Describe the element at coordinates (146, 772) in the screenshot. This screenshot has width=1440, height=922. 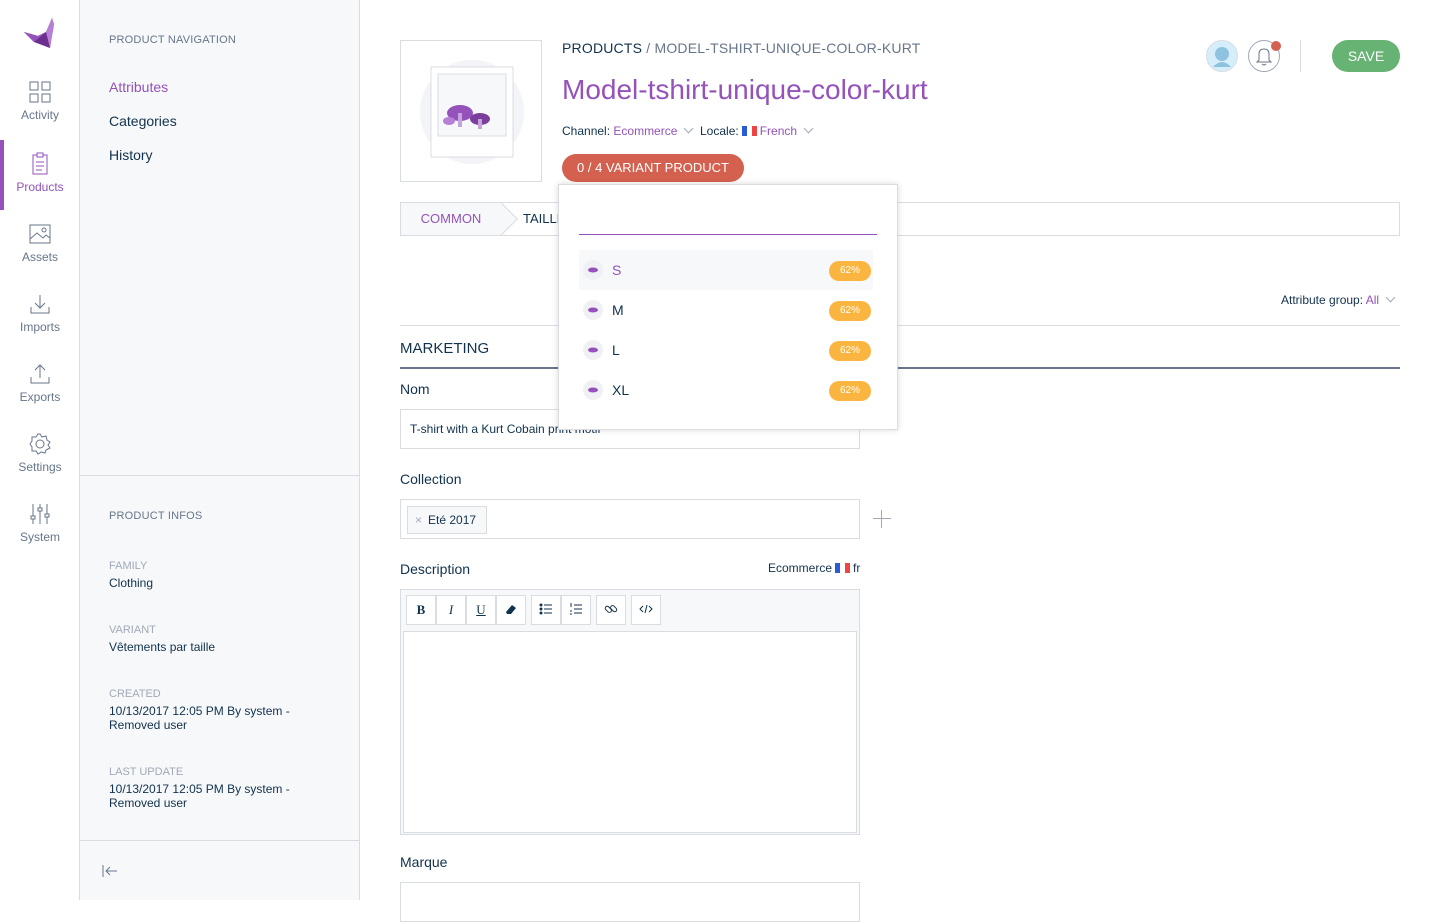
I see `info-last-update-label: LAST UPDATE` at that location.